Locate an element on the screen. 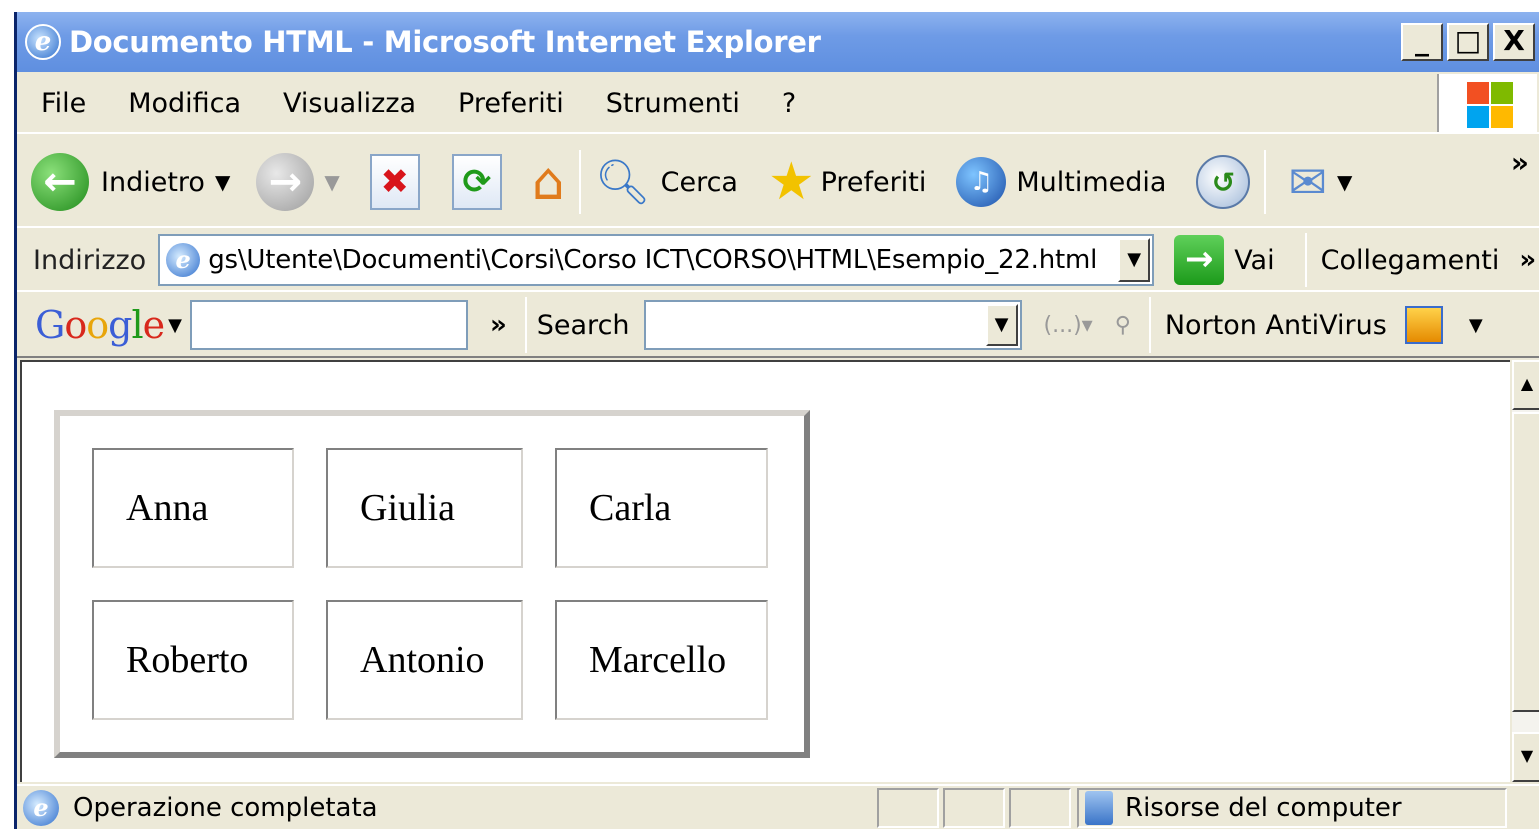  home-button: ⌂ is located at coordinates (548, 182).